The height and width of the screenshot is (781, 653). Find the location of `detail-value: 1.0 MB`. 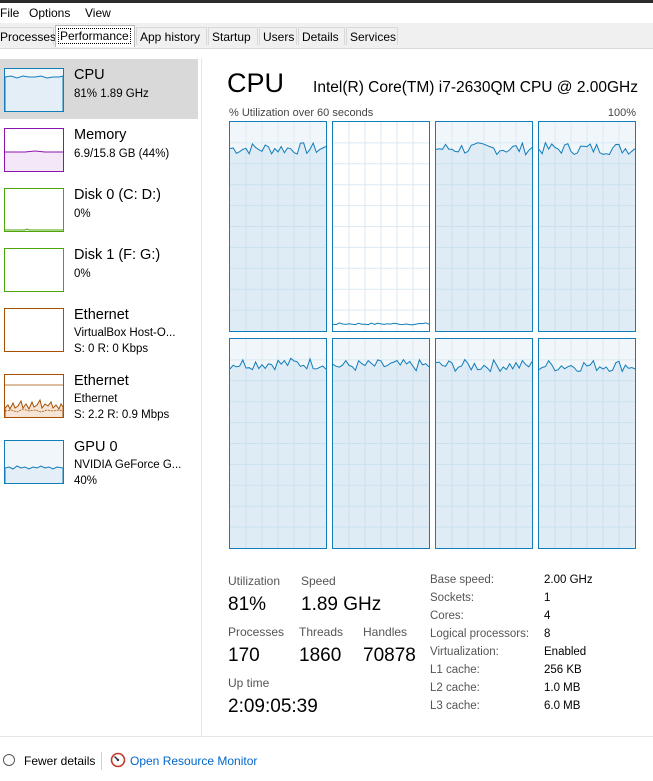

detail-value: 1.0 MB is located at coordinates (562, 688).